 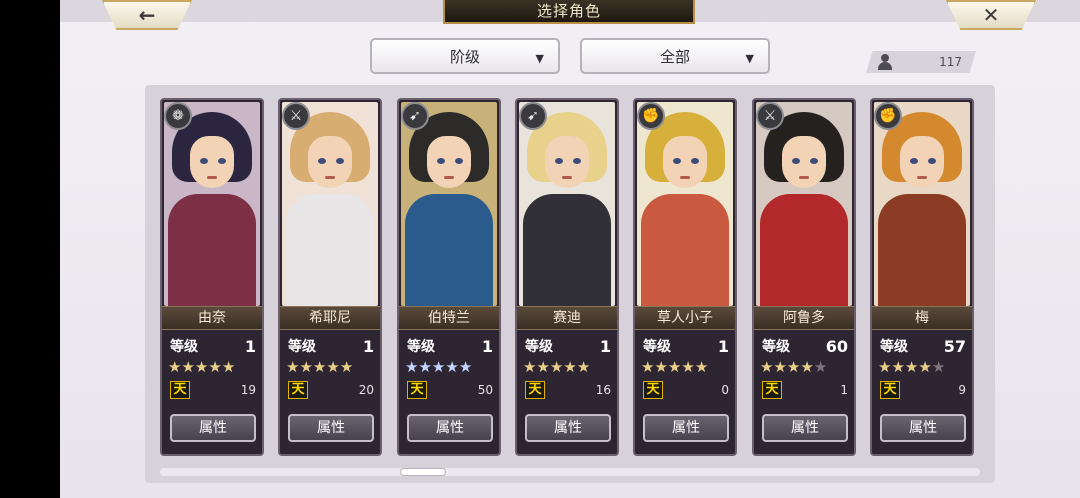 What do you see at coordinates (991, 15) in the screenshot?
I see `close-button: ✕` at bounding box center [991, 15].